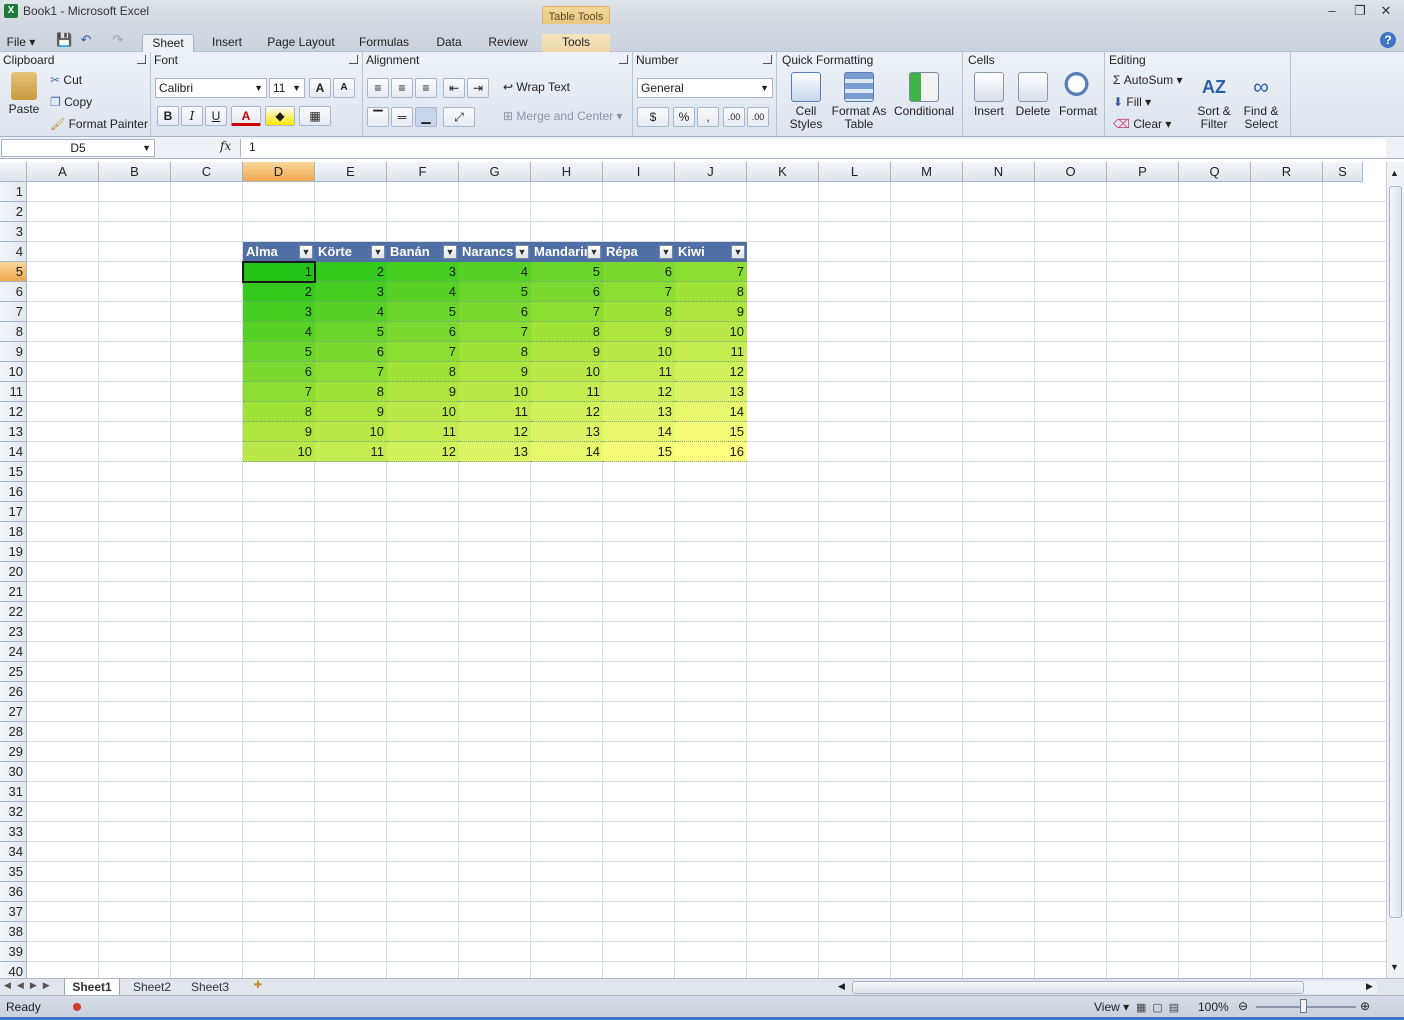 The image size is (1404, 1020). I want to click on increase-decimal-button: .00, so click(734, 117).